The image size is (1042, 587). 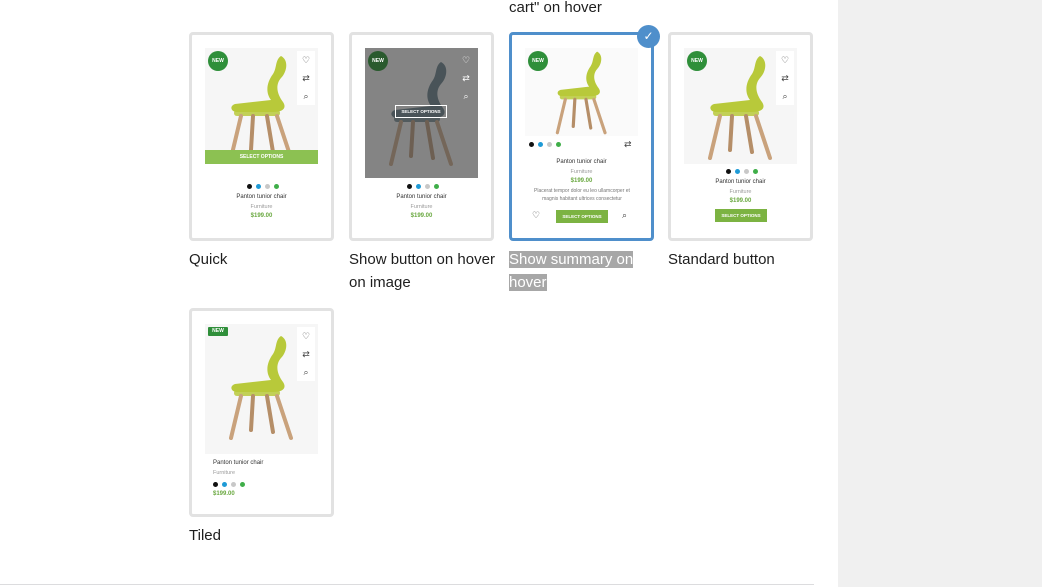 I want to click on product-image: NEW, so click(x=581, y=92).